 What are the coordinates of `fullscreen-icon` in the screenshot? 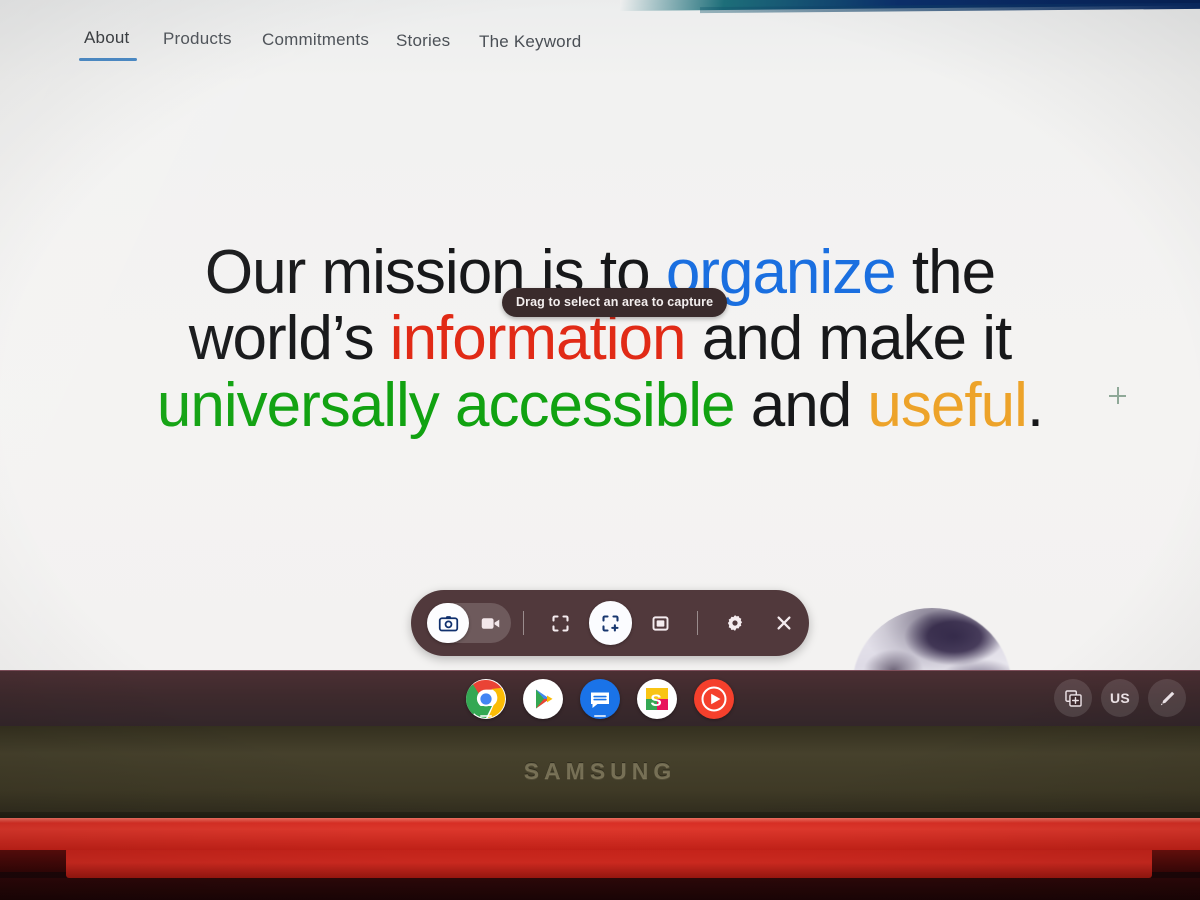 It's located at (560, 623).